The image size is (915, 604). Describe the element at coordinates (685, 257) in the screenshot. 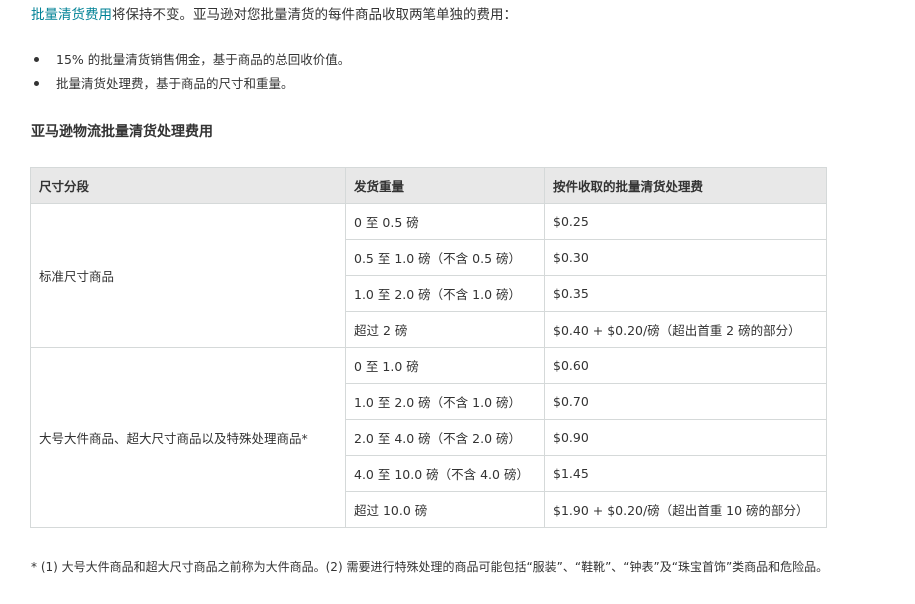

I see `fee-cell: $0.30` at that location.